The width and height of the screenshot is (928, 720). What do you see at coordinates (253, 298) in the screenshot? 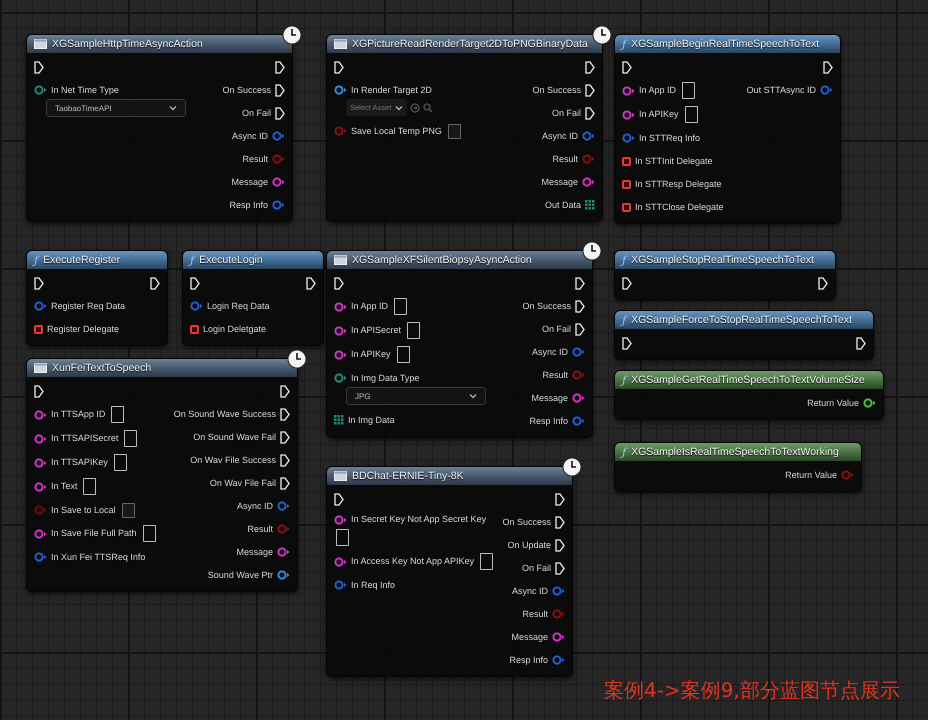
I see `blueprint-node: ƒ ExecuteLogin Login Req Data Login Deletgate` at bounding box center [253, 298].